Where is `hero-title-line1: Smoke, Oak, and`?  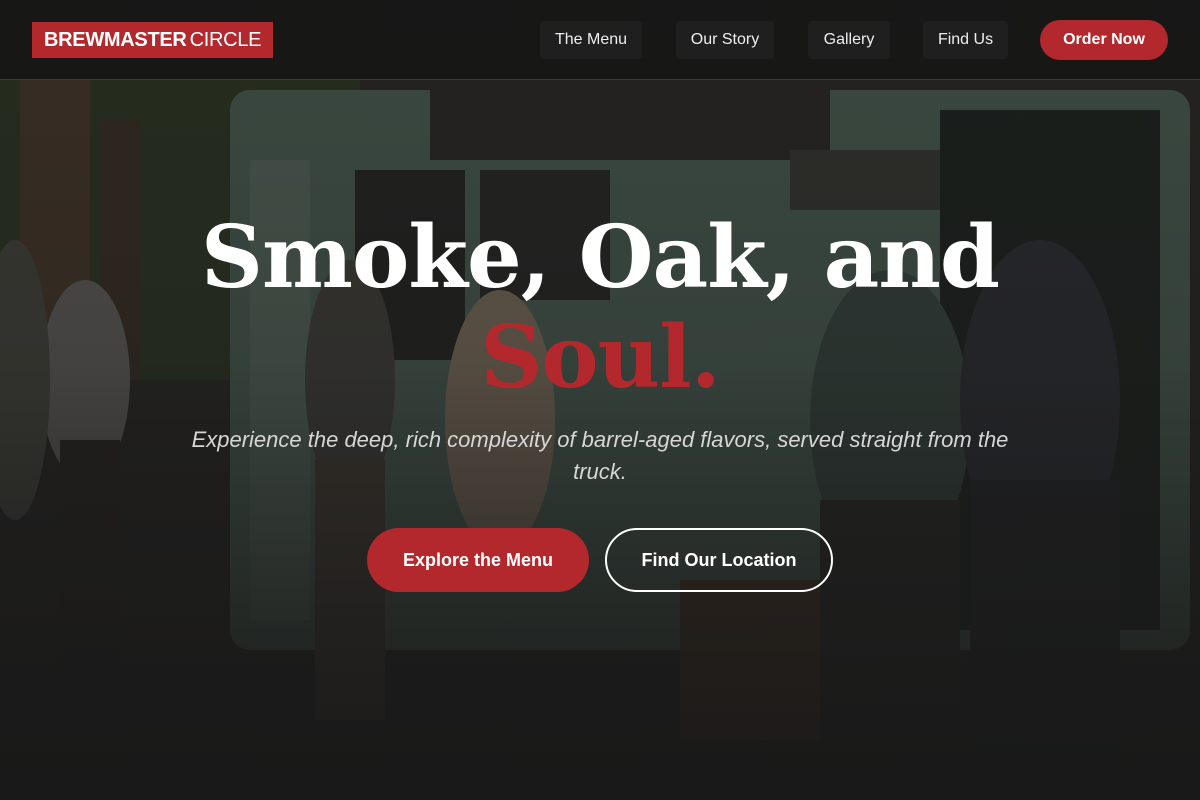 hero-title-line1: Smoke, Oak, and is located at coordinates (600, 257).